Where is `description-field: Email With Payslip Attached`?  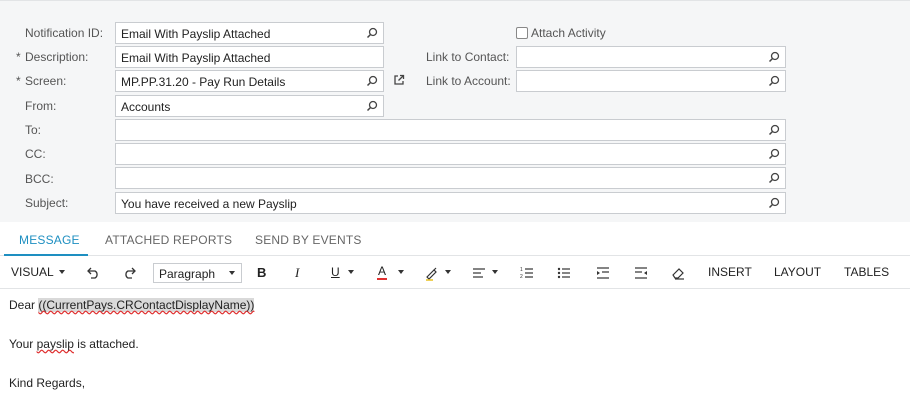 description-field: Email With Payslip Attached is located at coordinates (249, 57).